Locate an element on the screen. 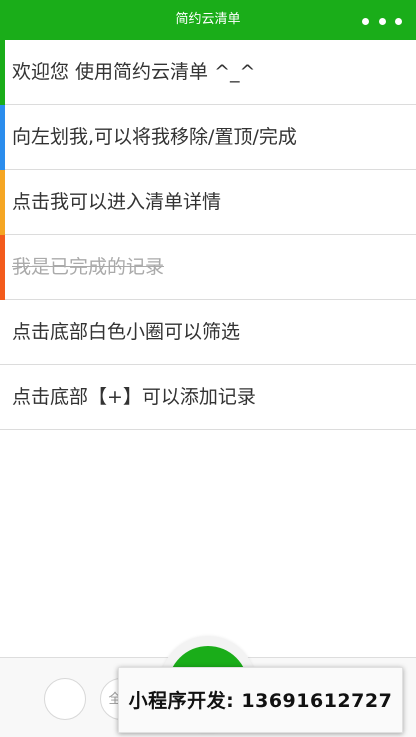  list-item: 点击底部【+】可以添加记录 is located at coordinates (208, 397).